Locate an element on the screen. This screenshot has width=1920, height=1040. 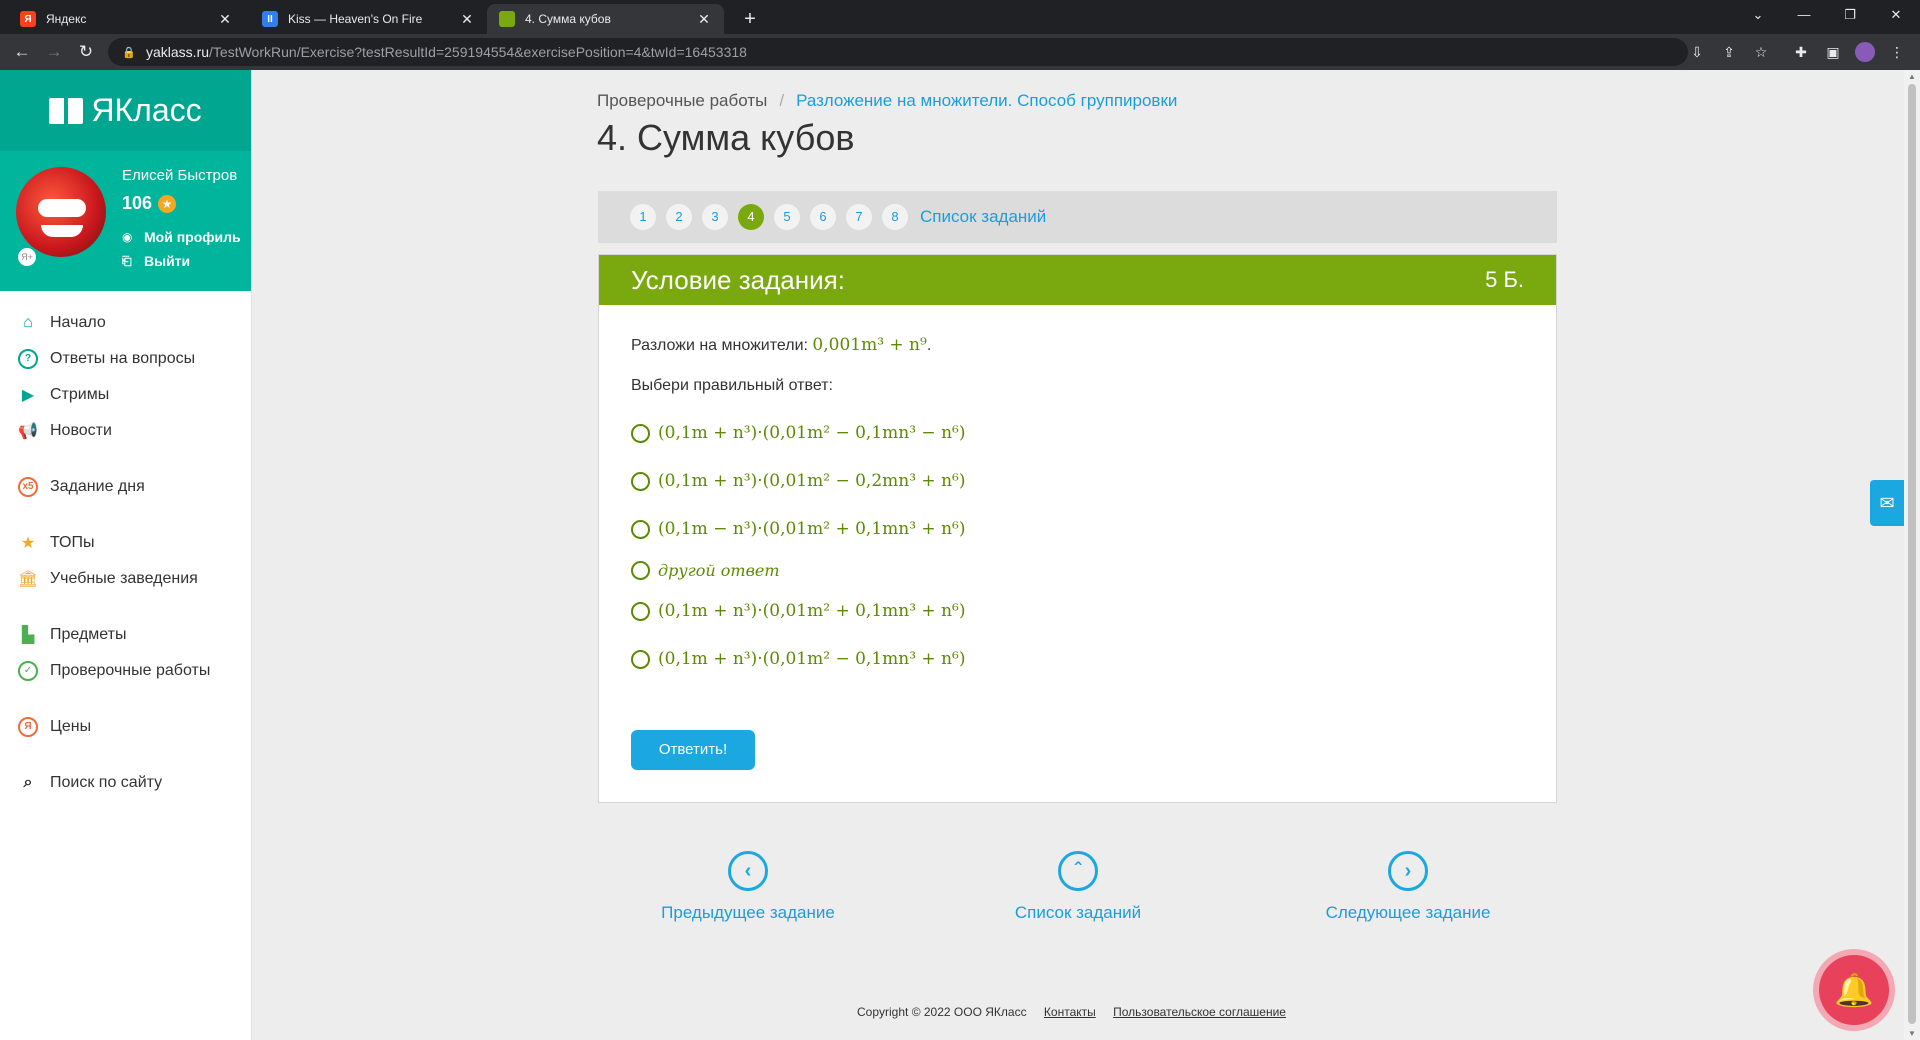
option-5: (0,1m + n³)·(0,01m² + 0,1mn³ + n⁶) is located at coordinates (1077, 611).